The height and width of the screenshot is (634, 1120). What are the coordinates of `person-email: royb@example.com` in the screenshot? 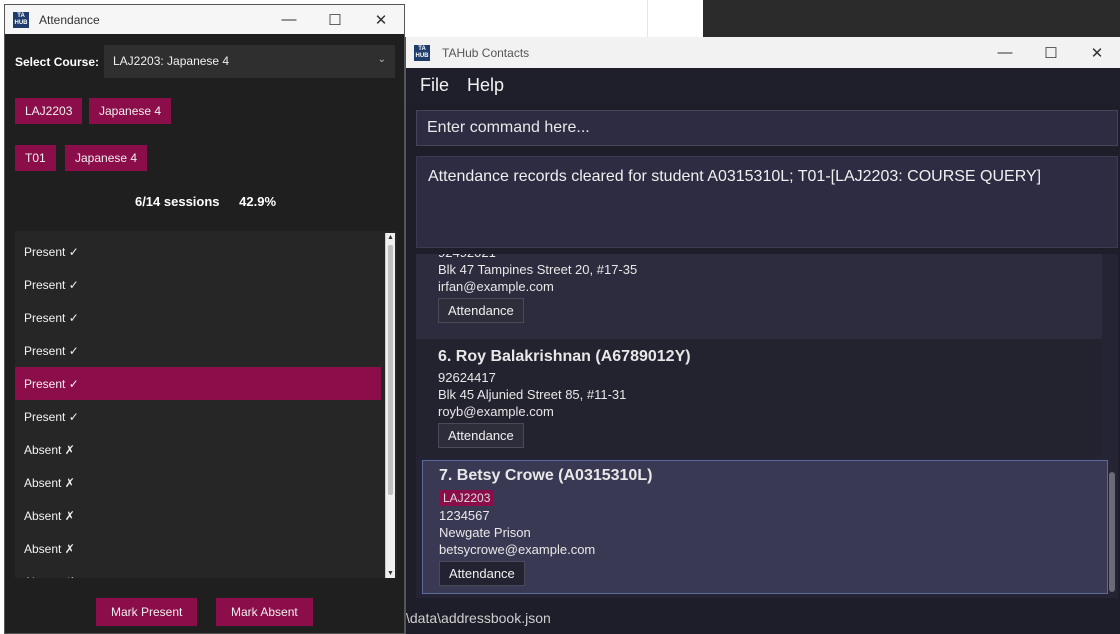 It's located at (496, 411).